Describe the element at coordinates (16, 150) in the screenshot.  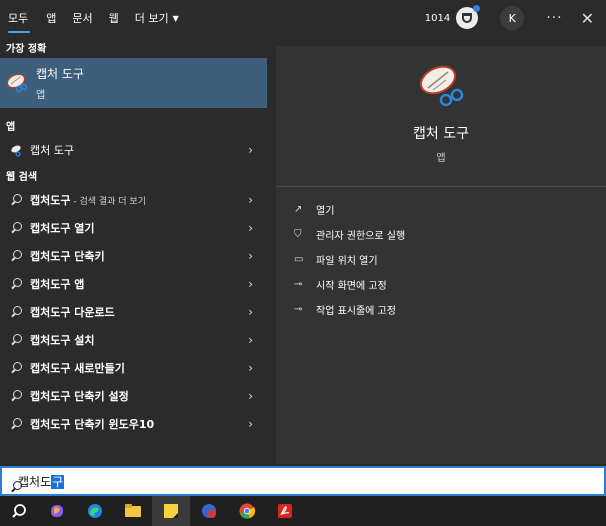
I see `snipping-tool-small-icon` at that location.